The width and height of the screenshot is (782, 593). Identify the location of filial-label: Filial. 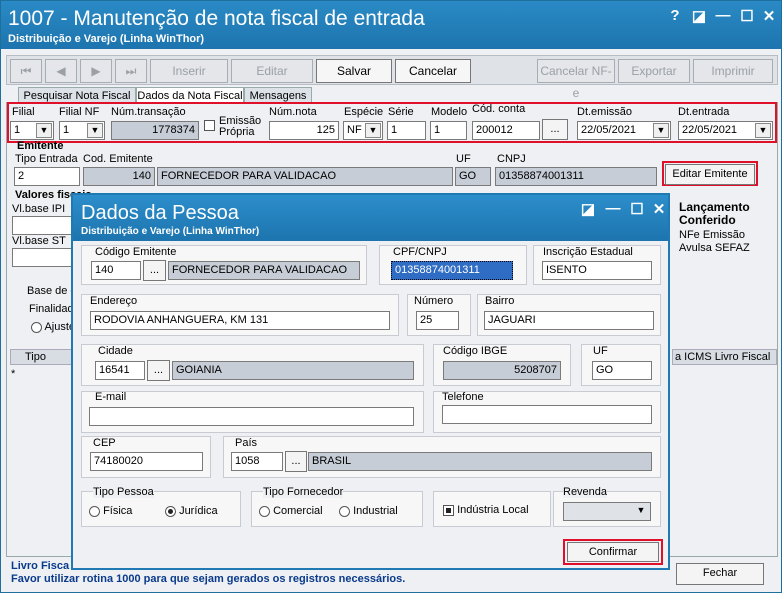
(23, 112).